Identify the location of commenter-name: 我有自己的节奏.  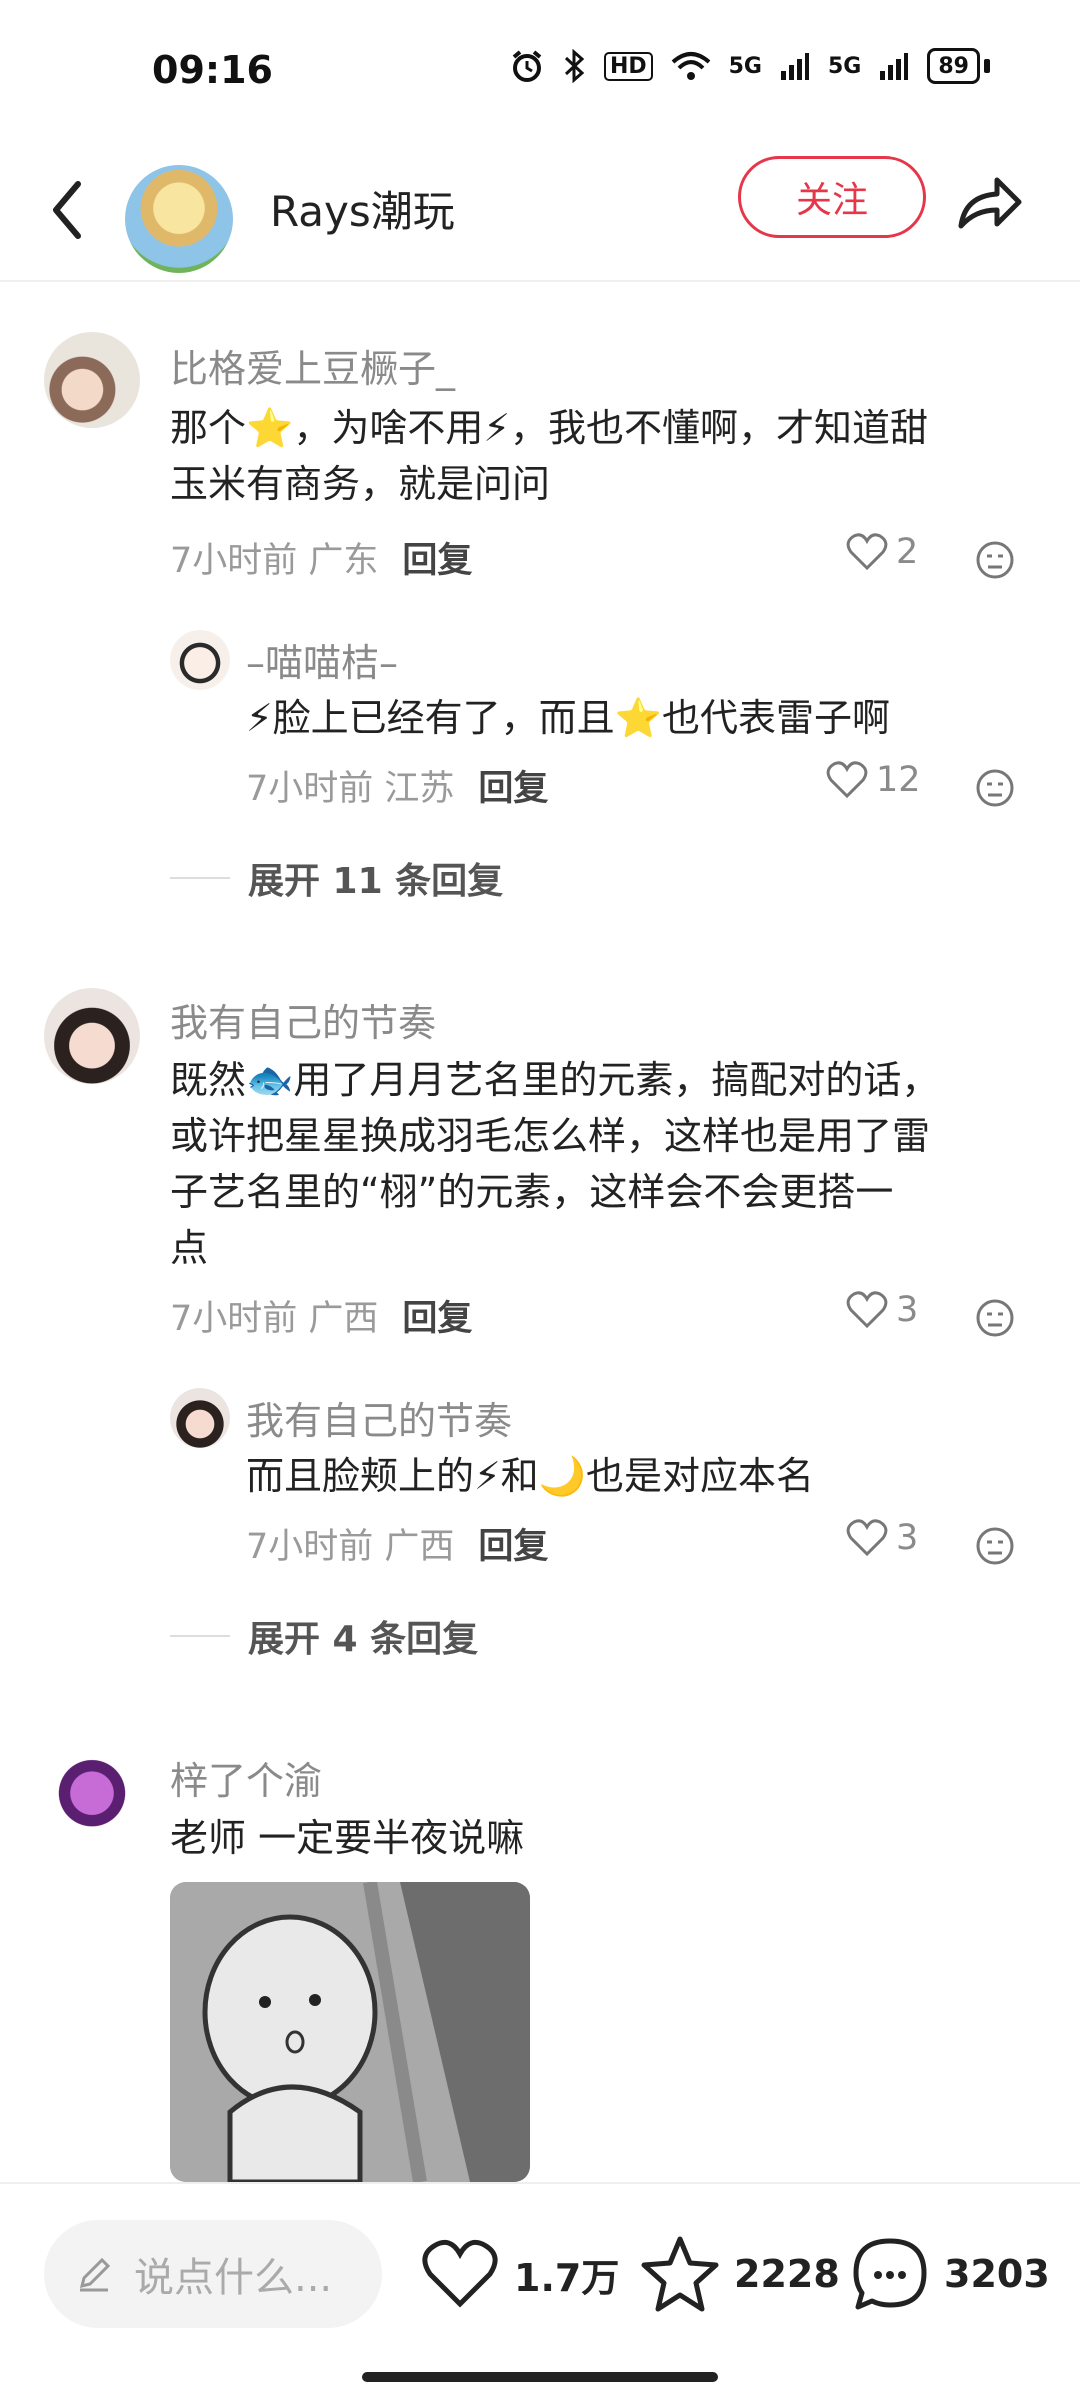
(303, 1019).